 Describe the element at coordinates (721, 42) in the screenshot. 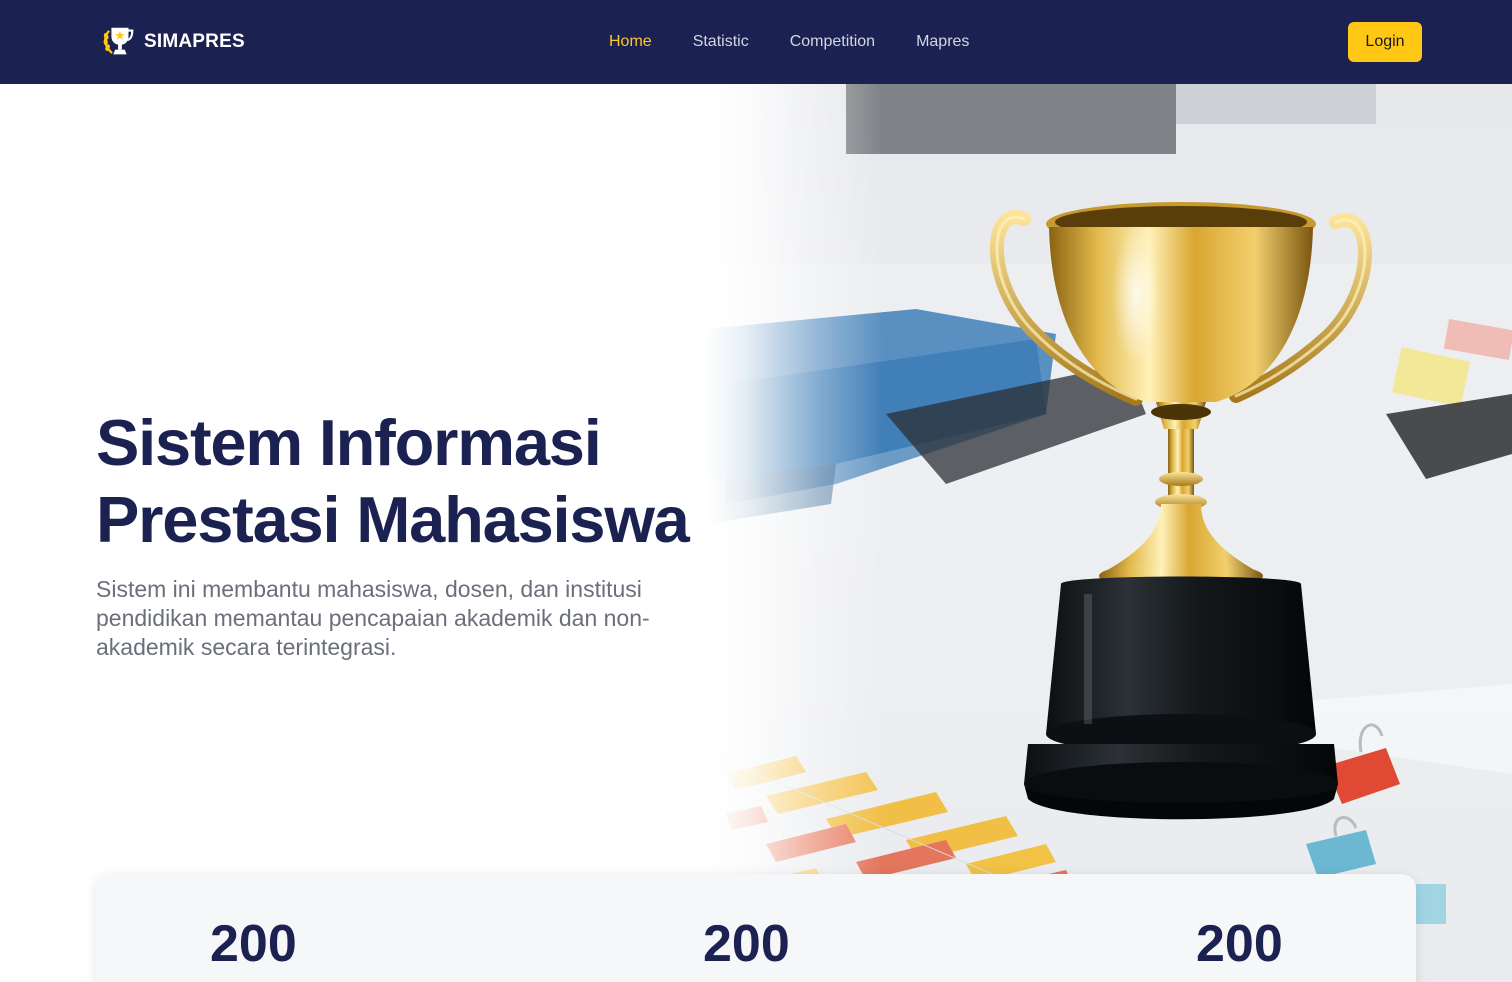

I see `nav-statistic-link: Statistic` at that location.